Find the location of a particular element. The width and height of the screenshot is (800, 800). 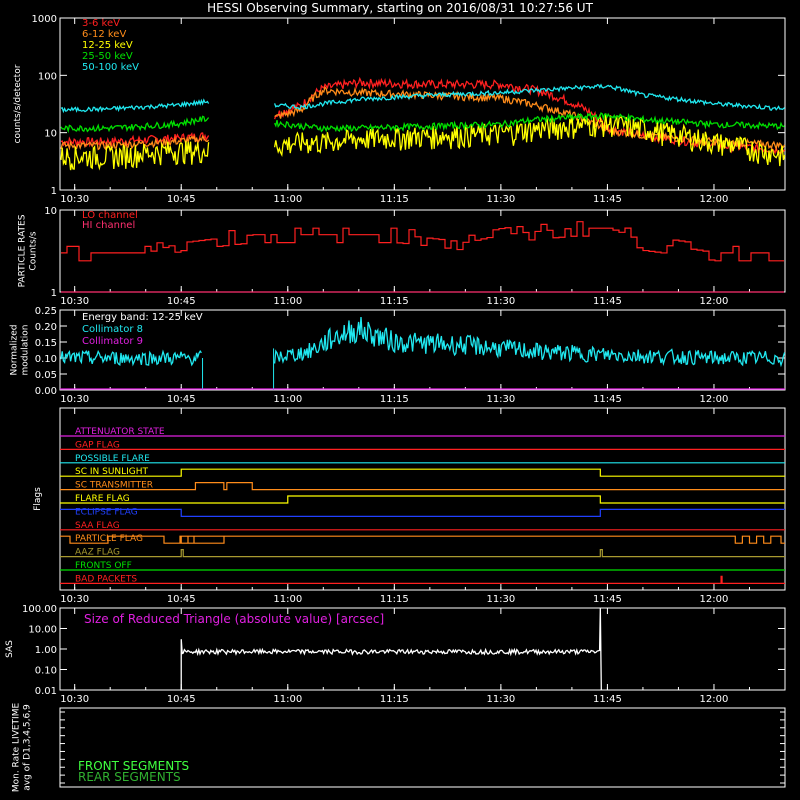

legend-entry: 12-25 keV is located at coordinates (107, 45).